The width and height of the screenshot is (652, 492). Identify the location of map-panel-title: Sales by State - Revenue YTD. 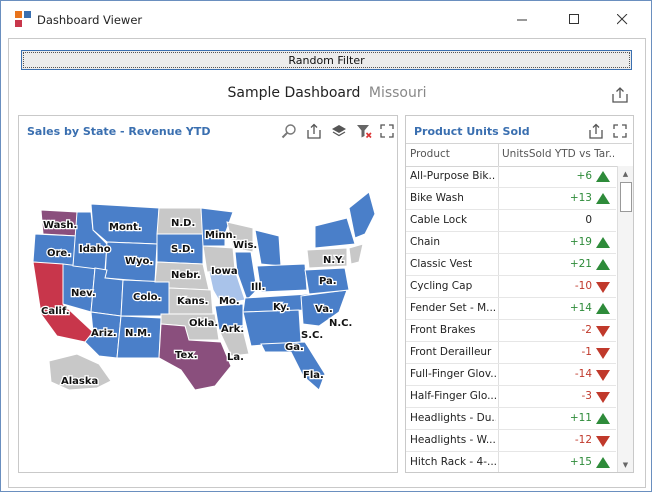
(119, 131).